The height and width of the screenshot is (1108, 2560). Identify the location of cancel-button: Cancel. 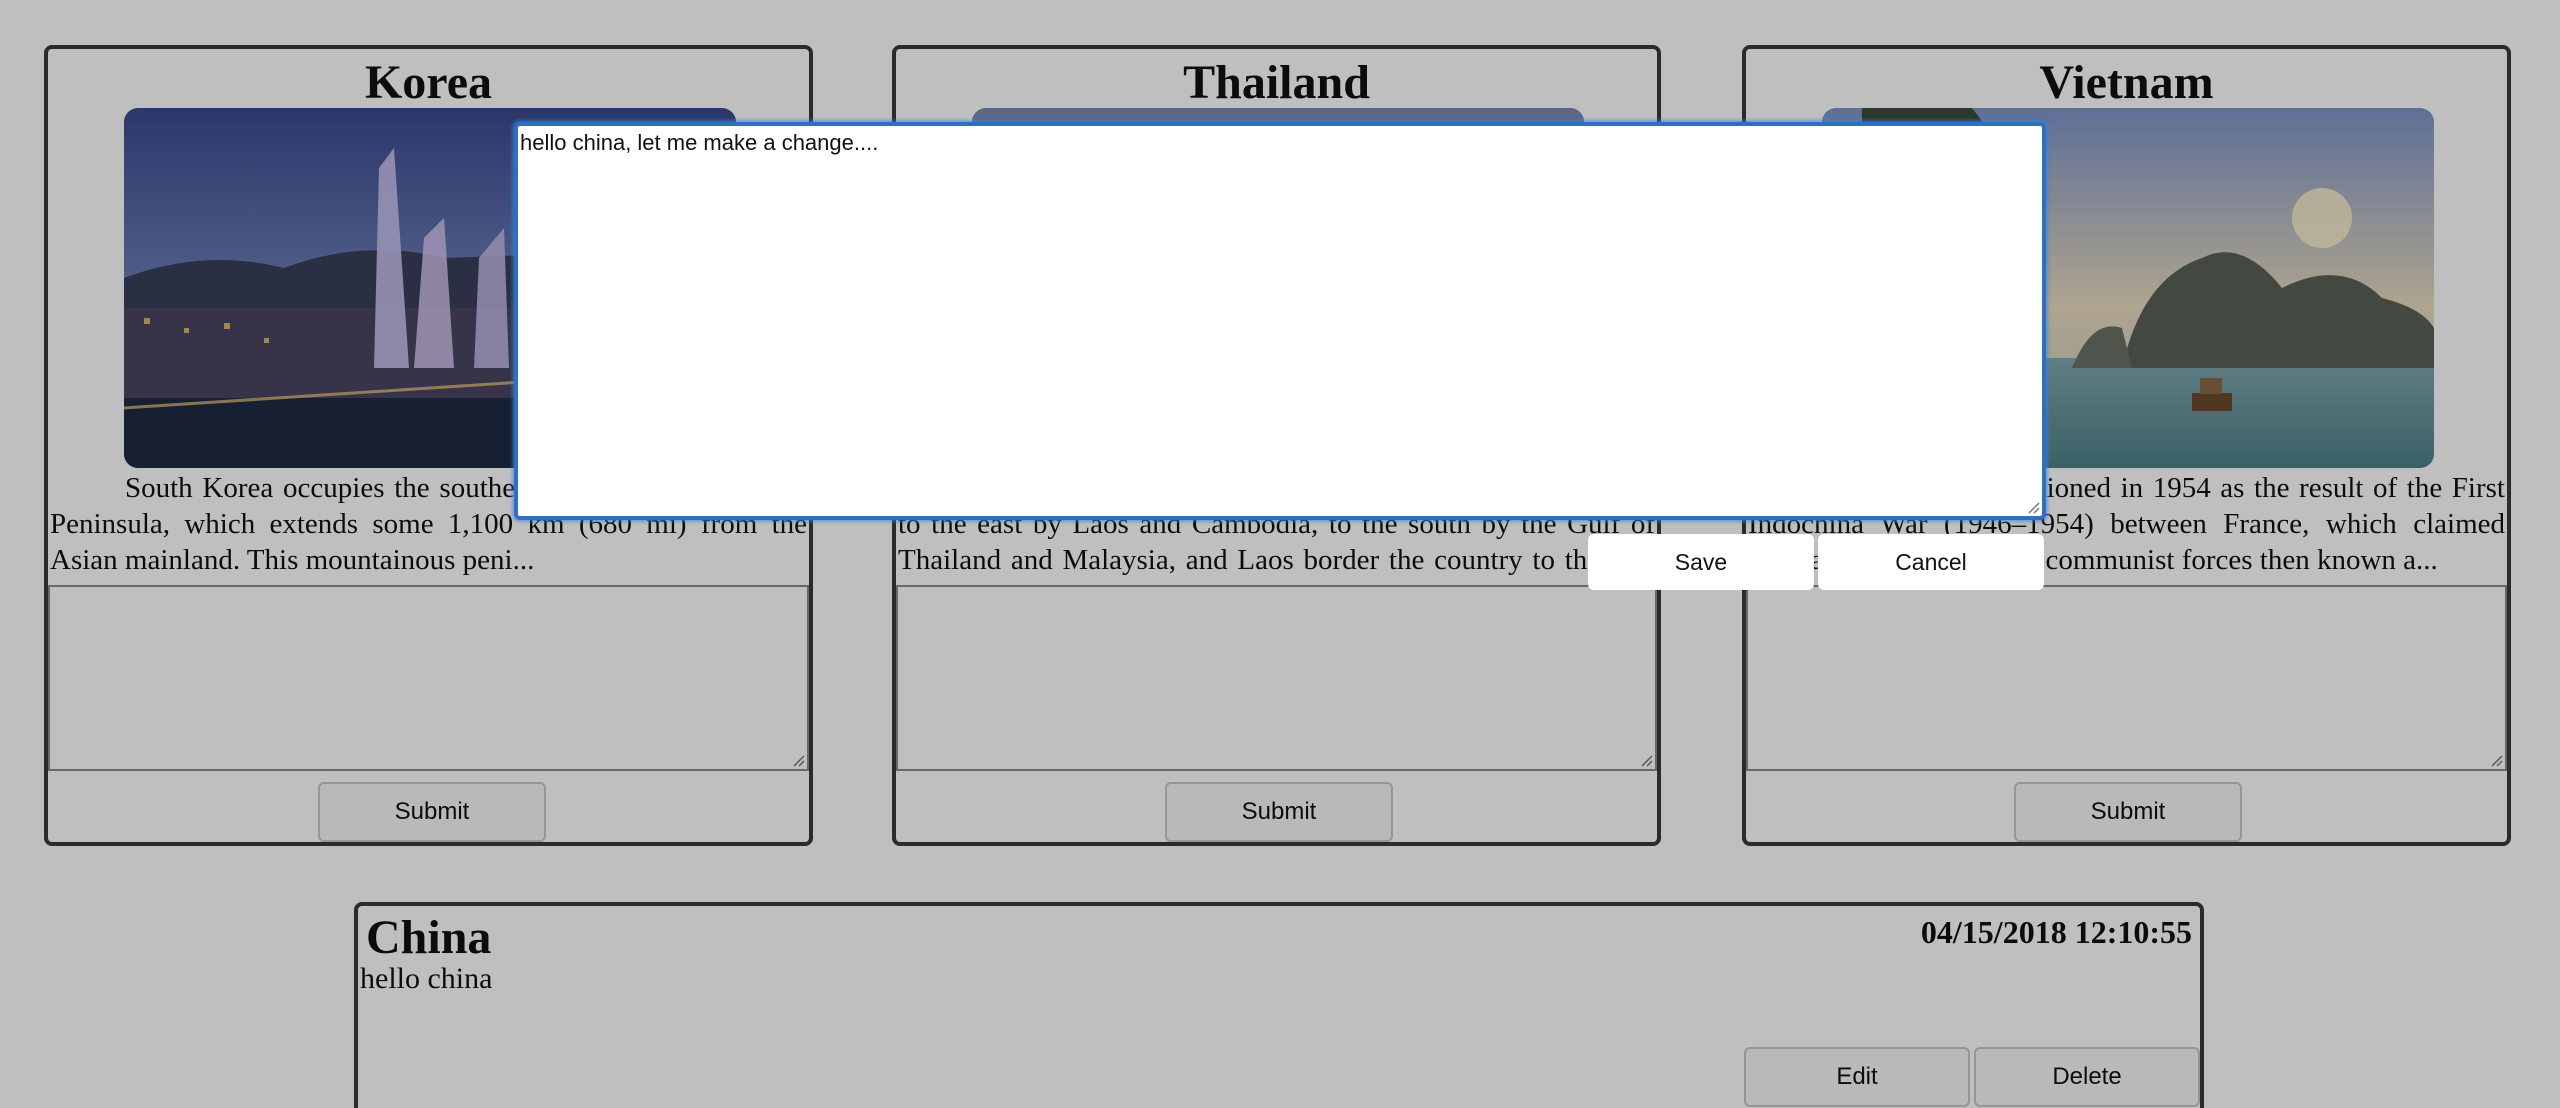
(1931, 562).